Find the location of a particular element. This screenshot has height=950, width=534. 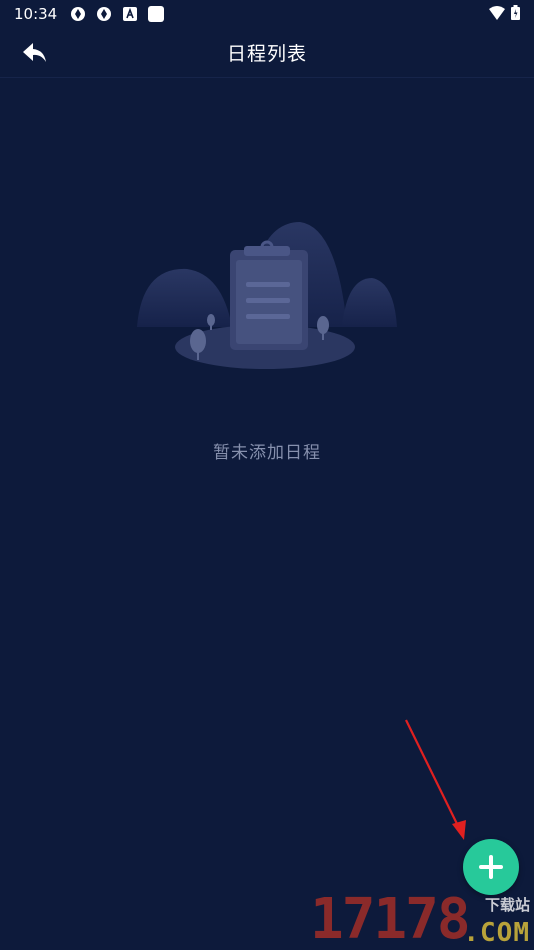

watermark-domain: .COM is located at coordinates (496, 933).